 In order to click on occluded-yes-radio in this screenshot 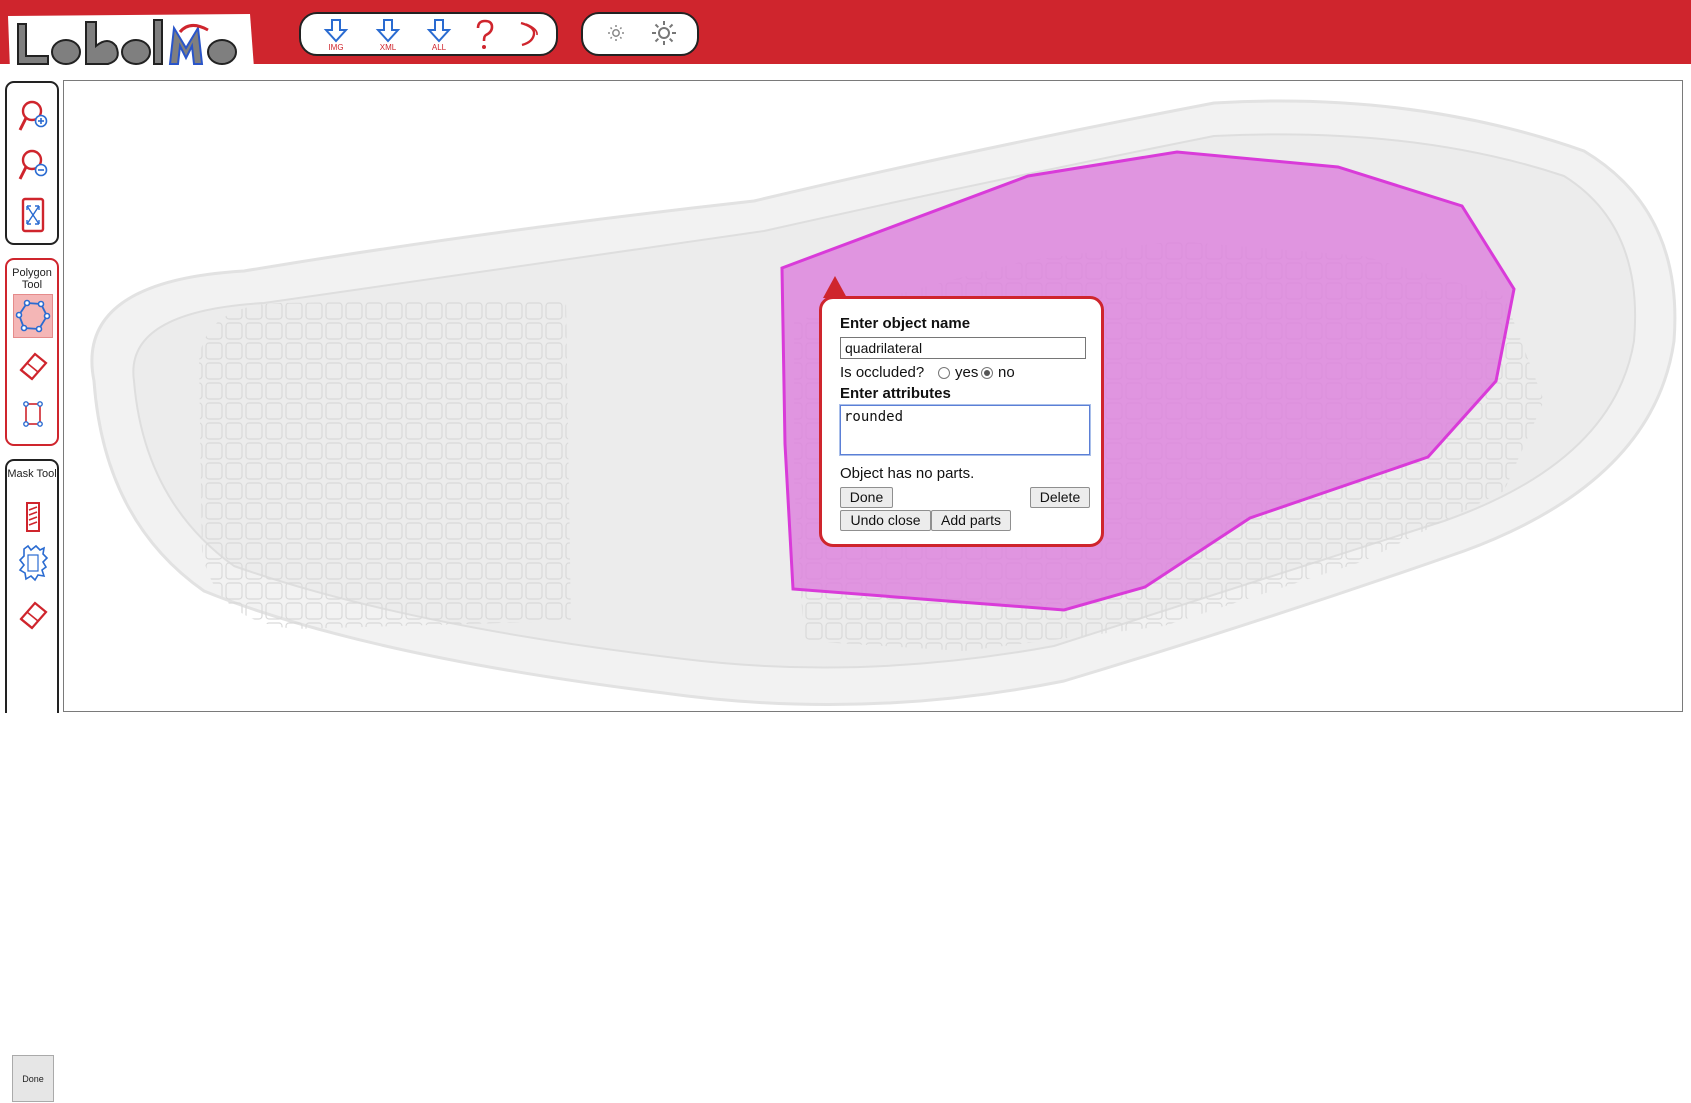, I will do `click(944, 373)`.